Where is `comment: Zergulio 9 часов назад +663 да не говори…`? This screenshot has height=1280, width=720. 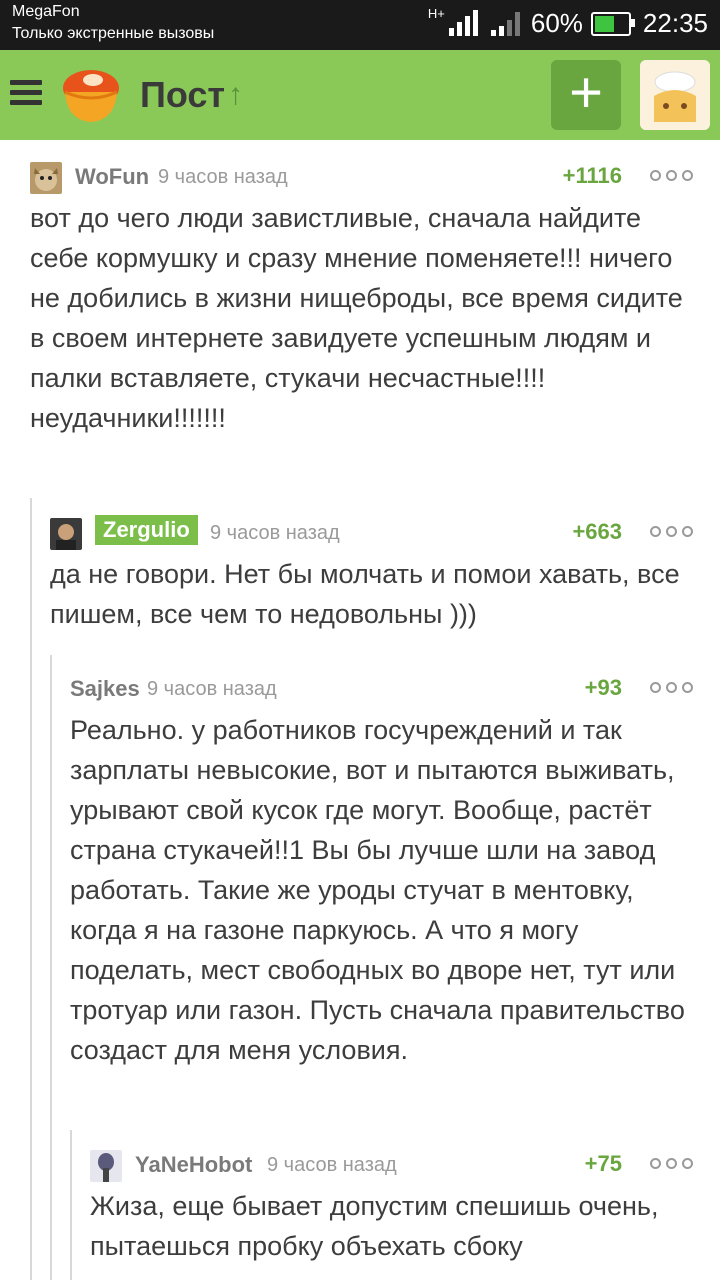 comment: Zergulio 9 часов назад +663 да не говори… is located at coordinates (385, 576).